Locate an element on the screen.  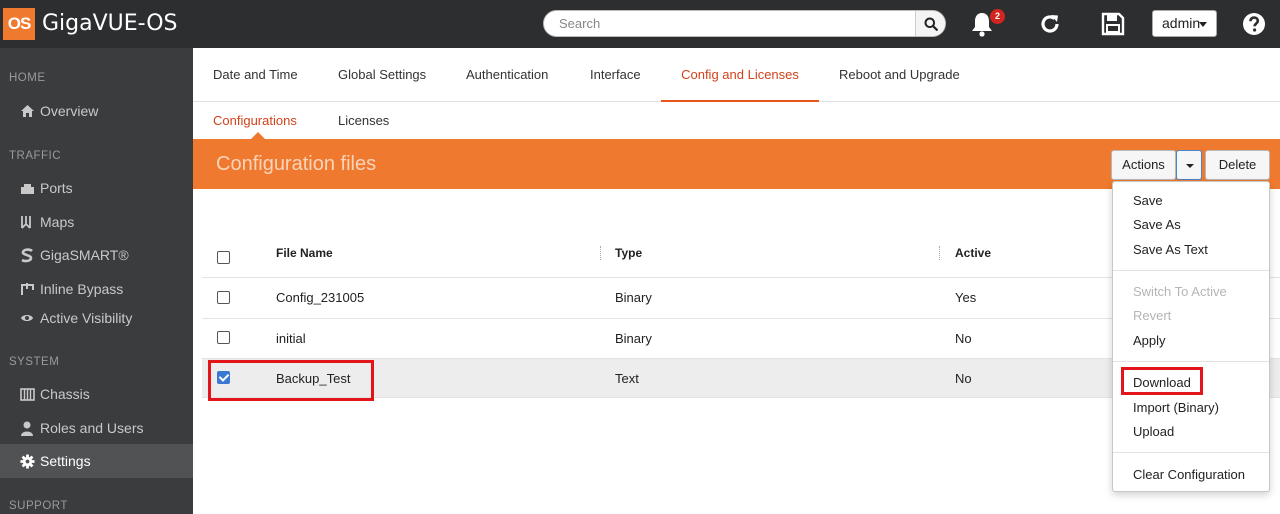
refresh-icon is located at coordinates (1050, 24).